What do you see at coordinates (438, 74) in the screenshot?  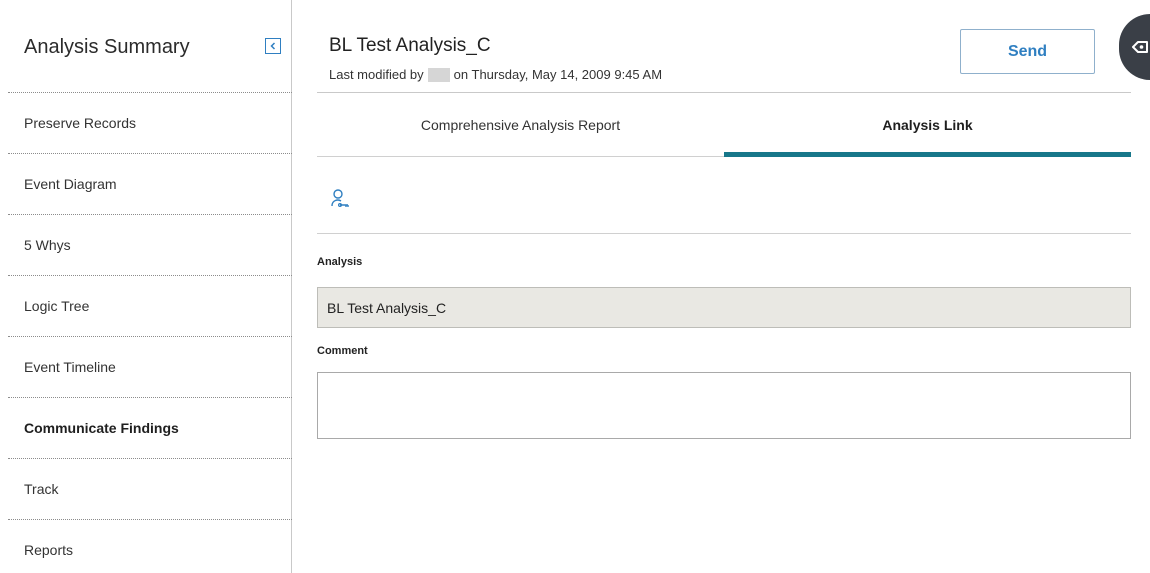 I see `redacted-user-name` at bounding box center [438, 74].